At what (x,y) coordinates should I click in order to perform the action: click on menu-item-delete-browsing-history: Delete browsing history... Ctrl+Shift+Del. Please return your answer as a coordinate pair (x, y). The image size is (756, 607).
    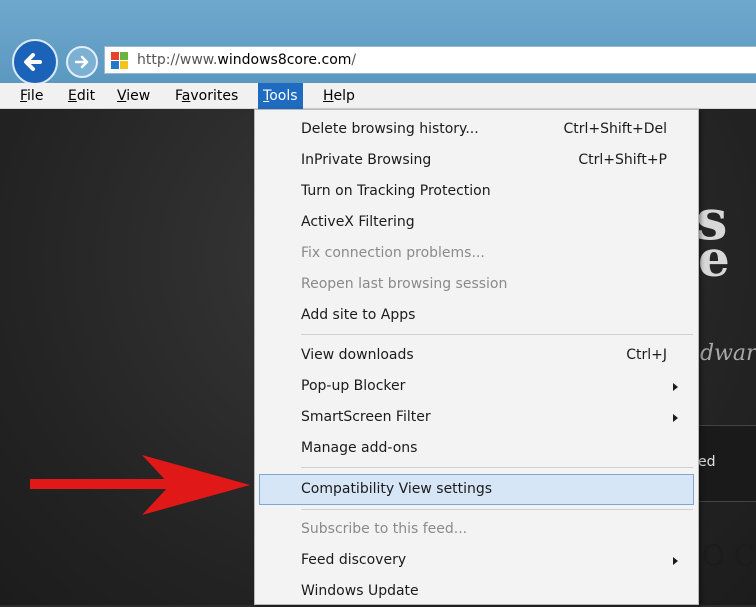
    Looking at the image, I should click on (476, 129).